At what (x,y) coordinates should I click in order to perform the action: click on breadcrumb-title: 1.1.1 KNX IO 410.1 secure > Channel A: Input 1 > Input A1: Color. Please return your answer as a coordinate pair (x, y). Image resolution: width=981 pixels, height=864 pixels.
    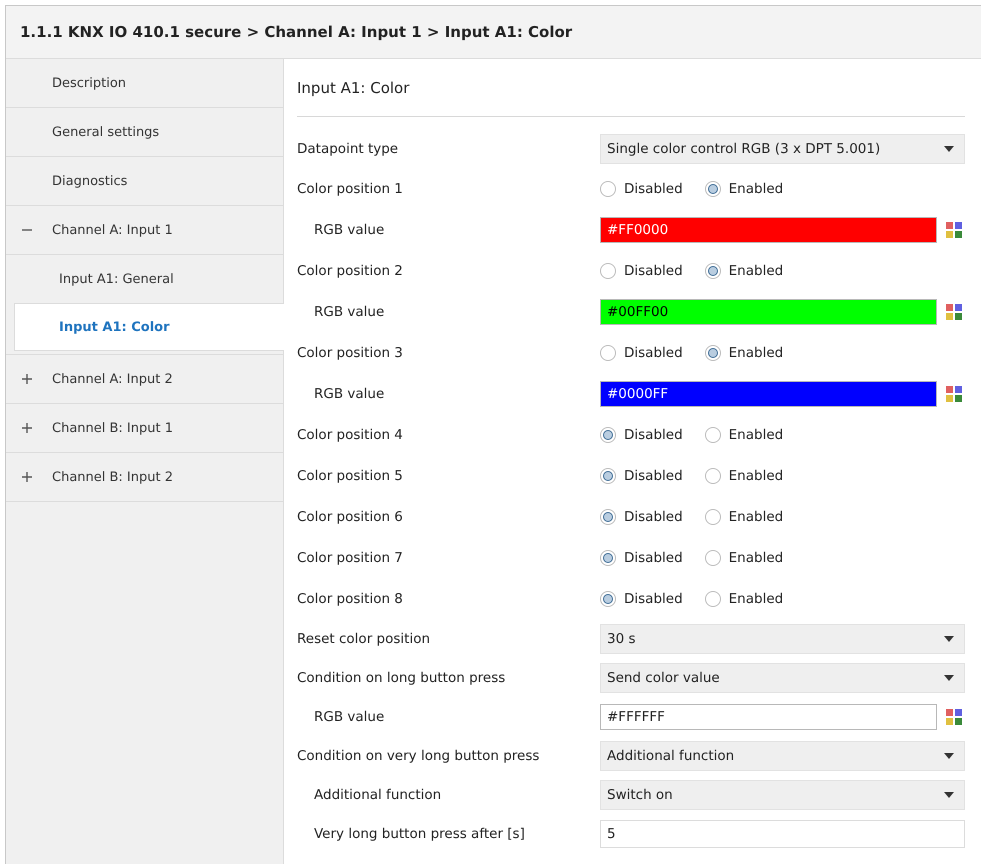
    Looking at the image, I should click on (493, 32).